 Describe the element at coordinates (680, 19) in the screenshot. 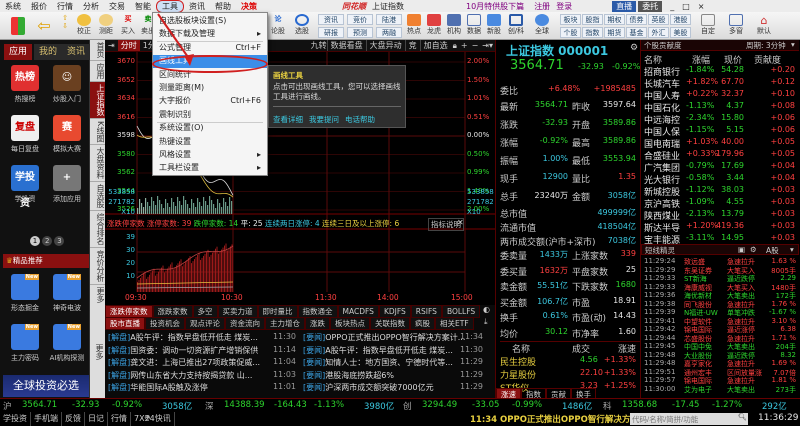

I see `market-button: 港股` at that location.